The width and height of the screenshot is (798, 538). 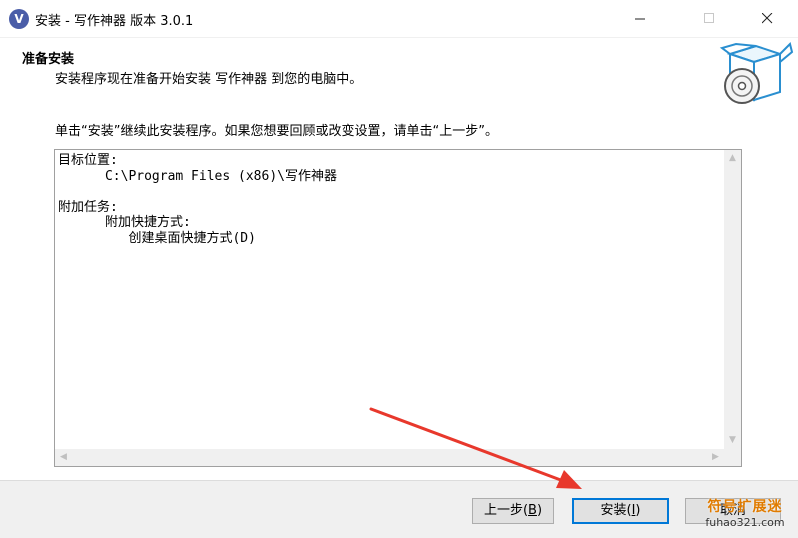 I want to click on memo-line: 创建桌面快捷方式(D), so click(x=157, y=238).